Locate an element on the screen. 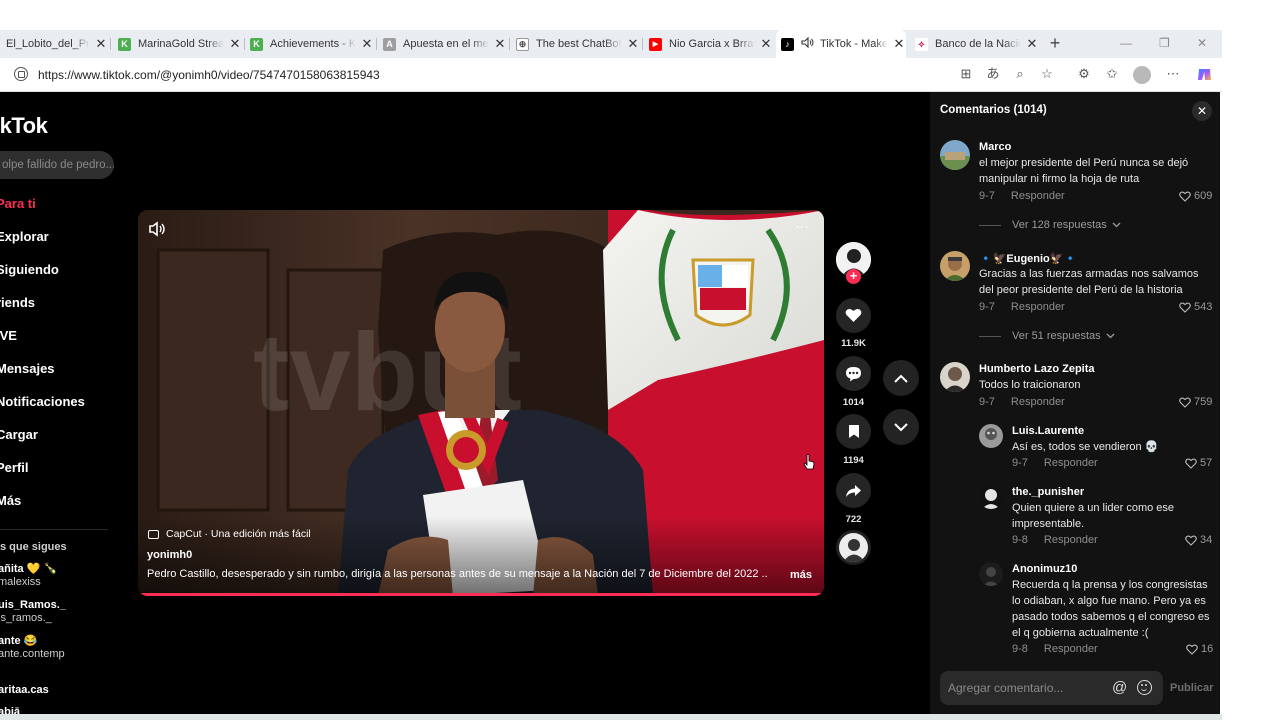 The image size is (1280, 720). view-replies-button: Ver 51 respuestas is located at coordinates (1047, 336).